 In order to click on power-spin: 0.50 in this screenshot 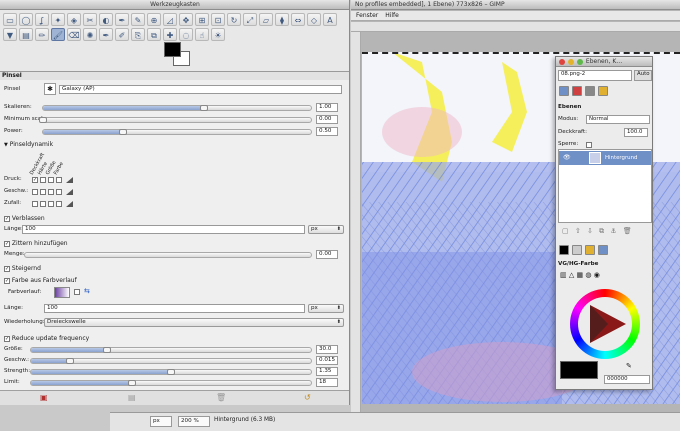, I will do `click(327, 131)`.